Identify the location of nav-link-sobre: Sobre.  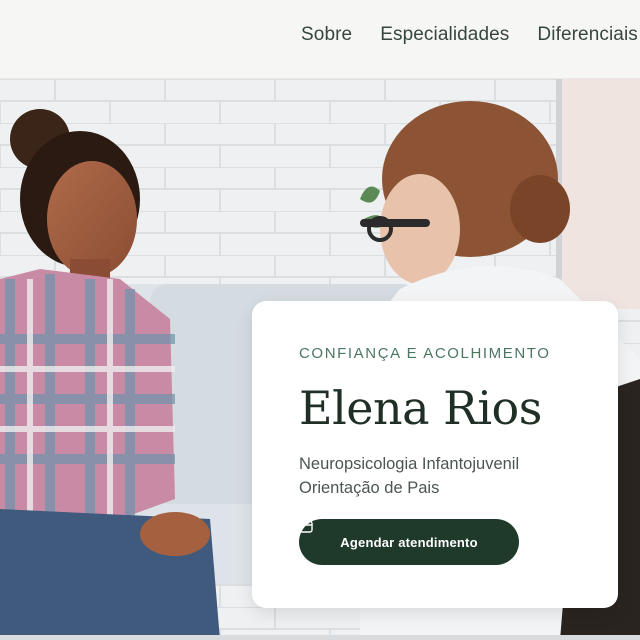
(326, 35).